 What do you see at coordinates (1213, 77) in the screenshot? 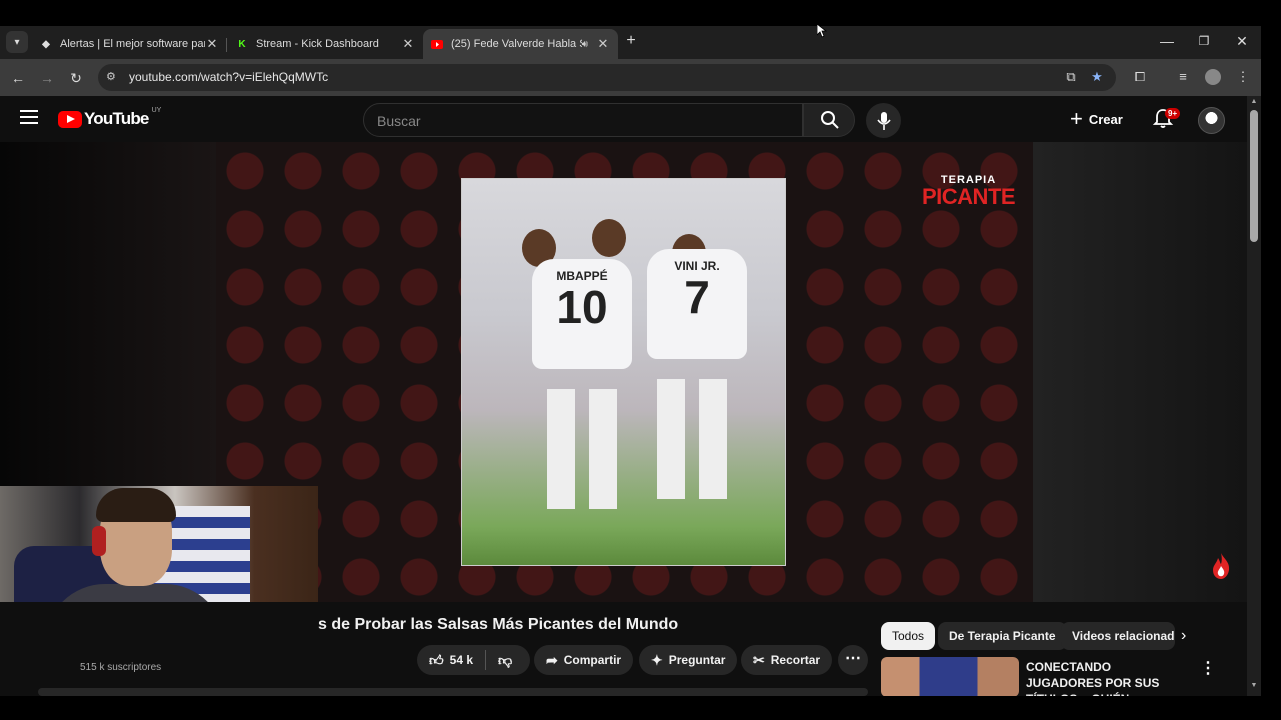
I see `profile-avatar-icon` at bounding box center [1213, 77].